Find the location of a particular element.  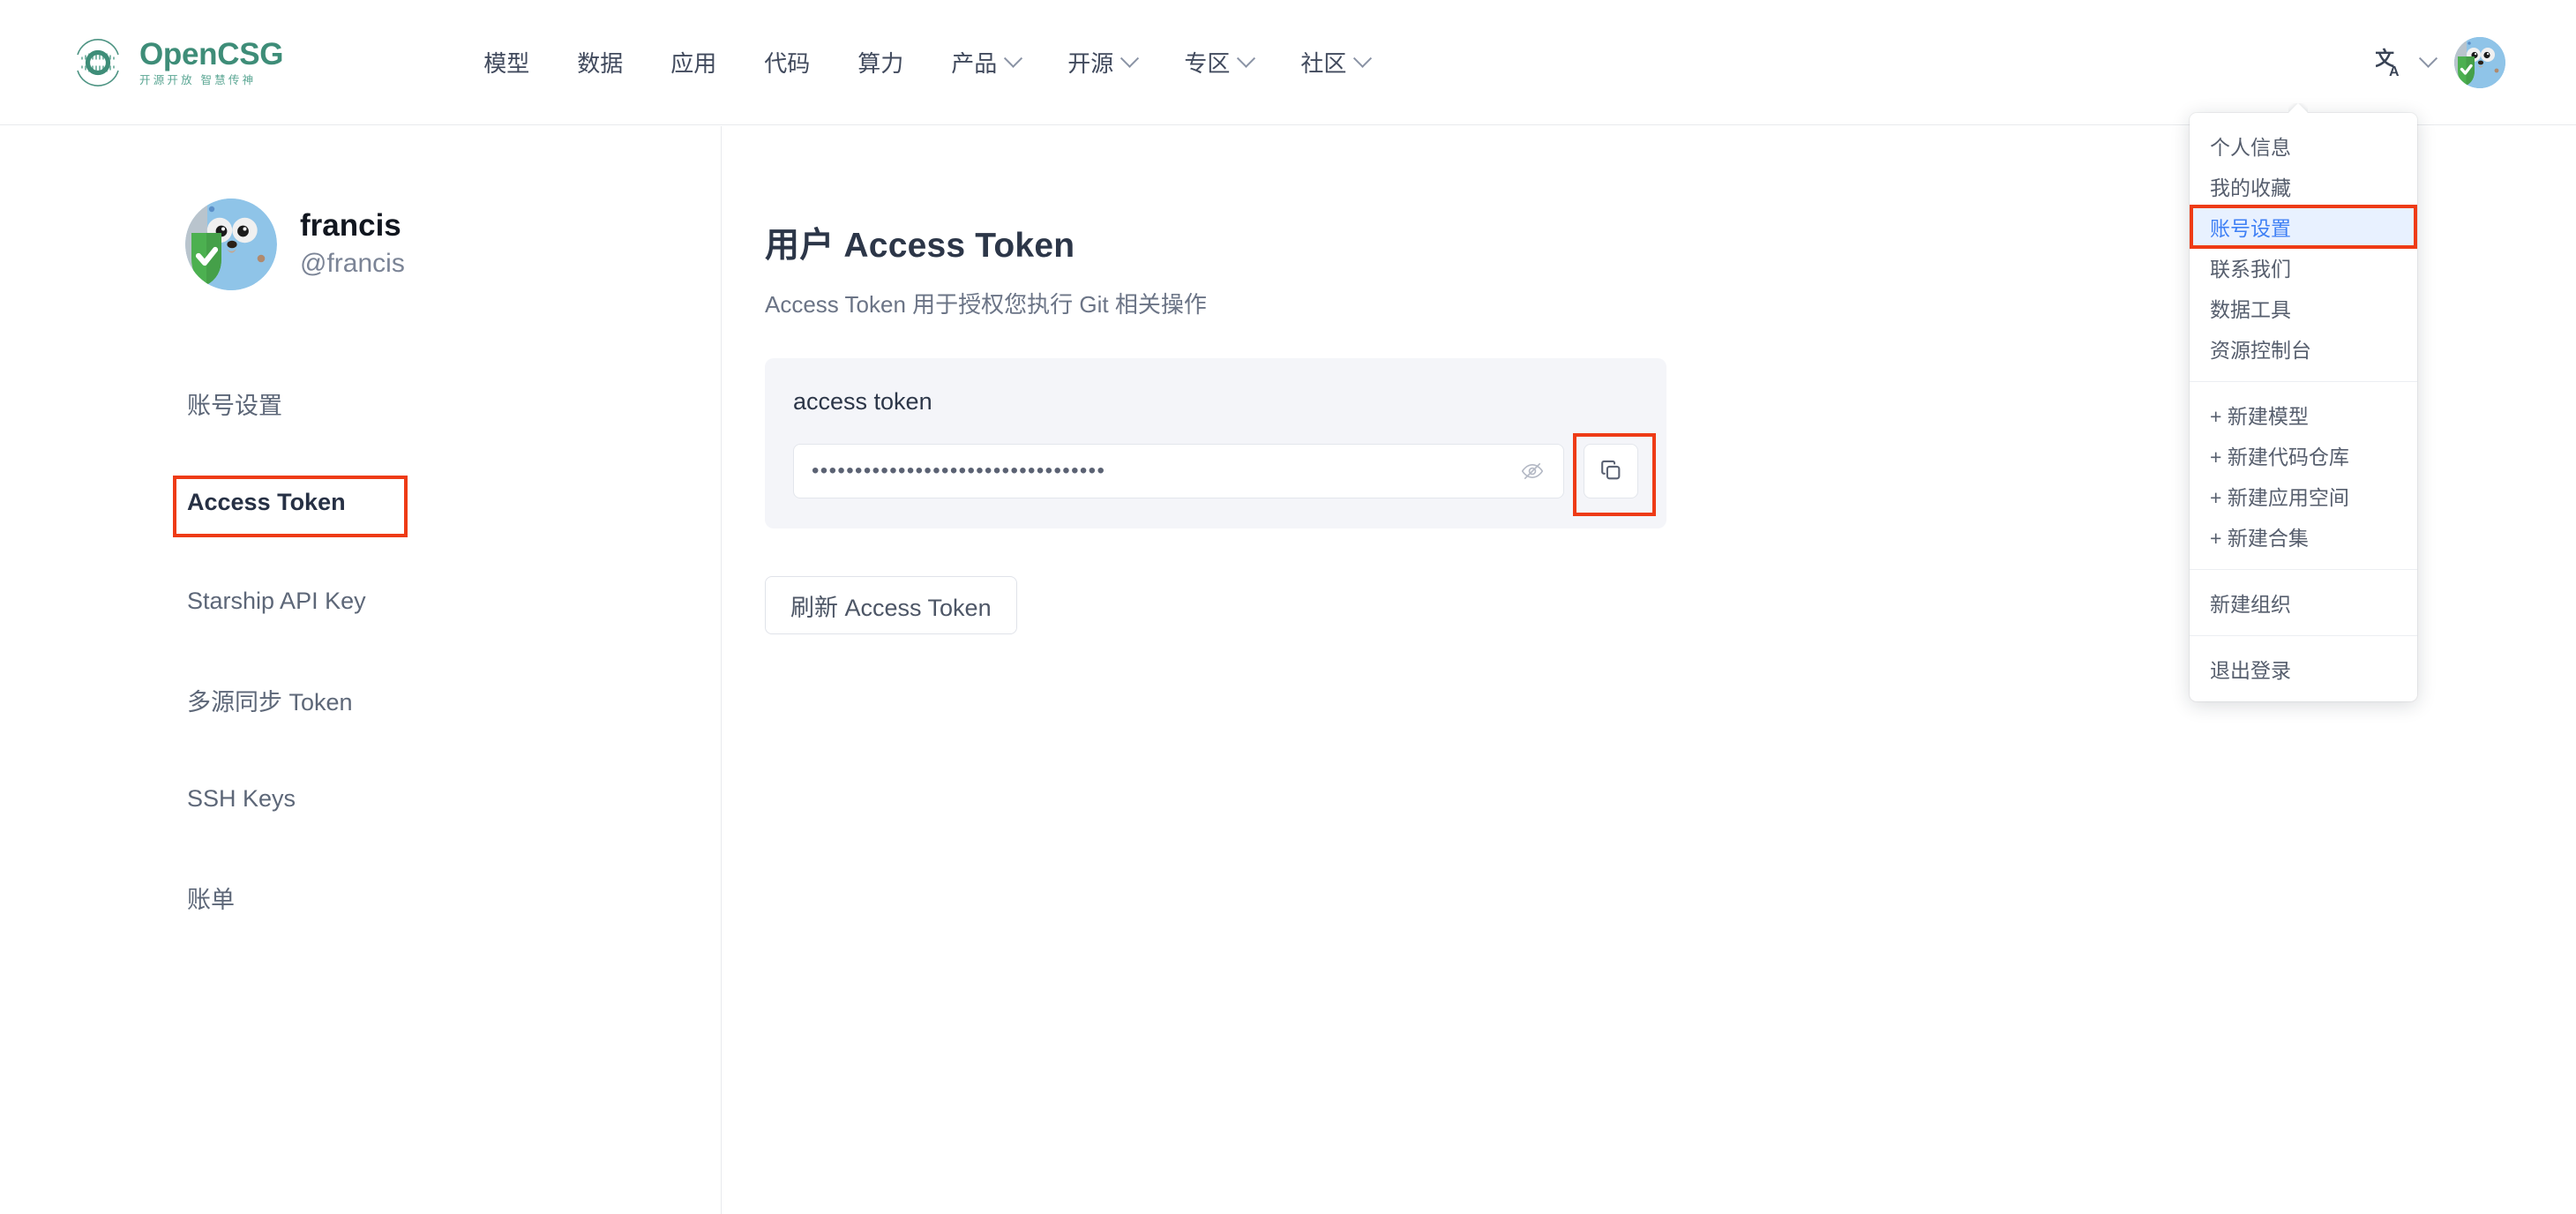

nav-label: 应用 is located at coordinates (693, 63).